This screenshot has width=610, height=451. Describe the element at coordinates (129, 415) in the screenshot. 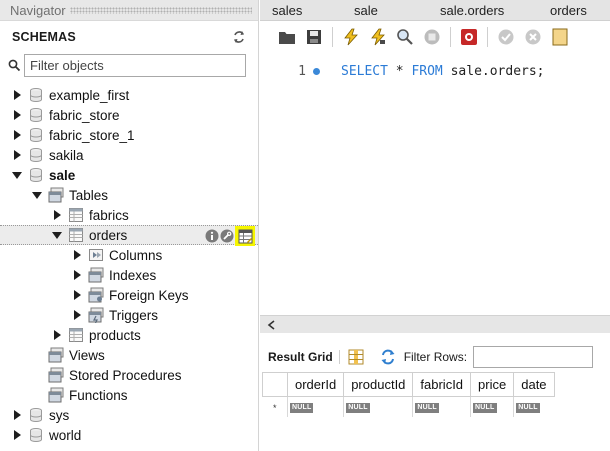

I see `tree-item-sys: sys` at that location.